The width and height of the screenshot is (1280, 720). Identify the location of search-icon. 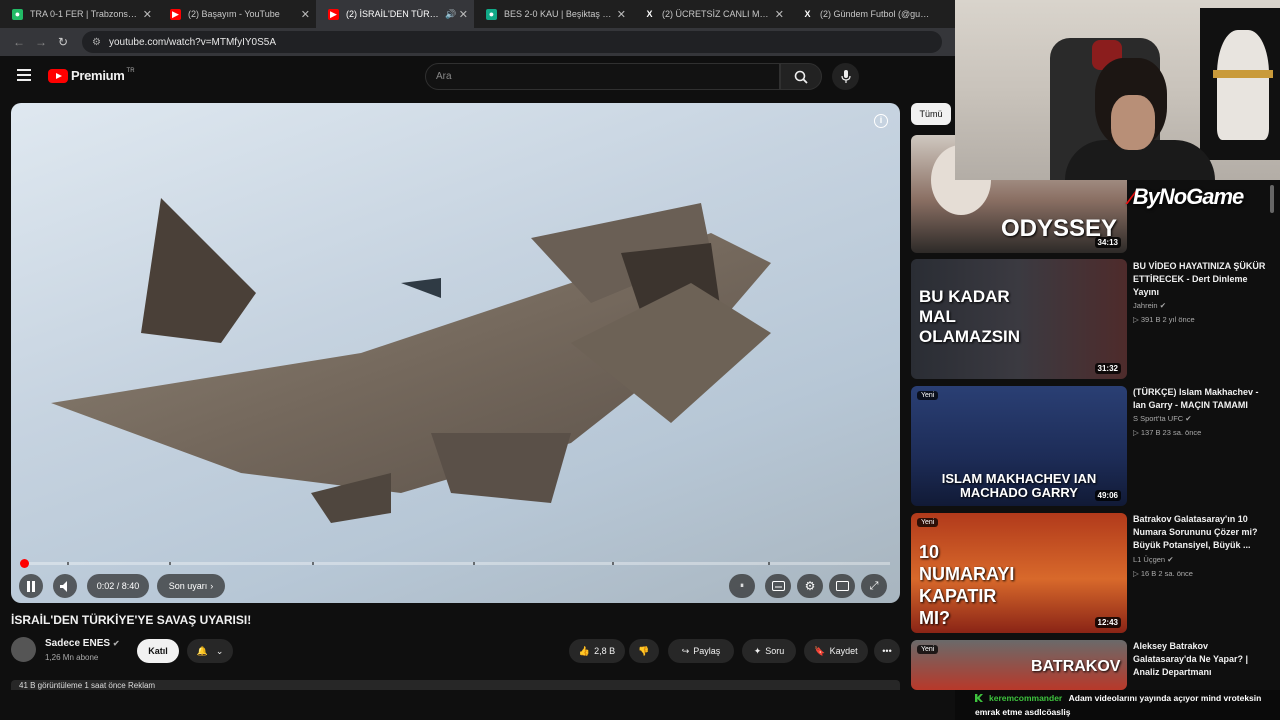
(801, 77).